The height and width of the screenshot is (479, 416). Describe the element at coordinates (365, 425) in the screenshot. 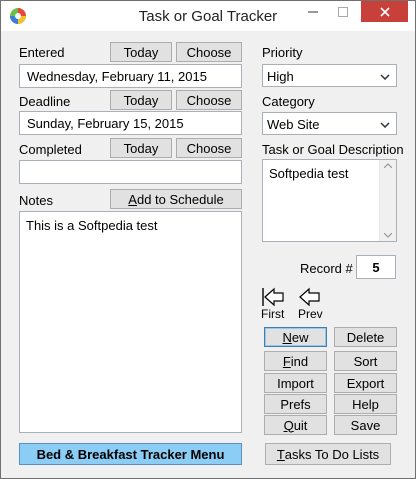

I see `save-button: Save` at that location.